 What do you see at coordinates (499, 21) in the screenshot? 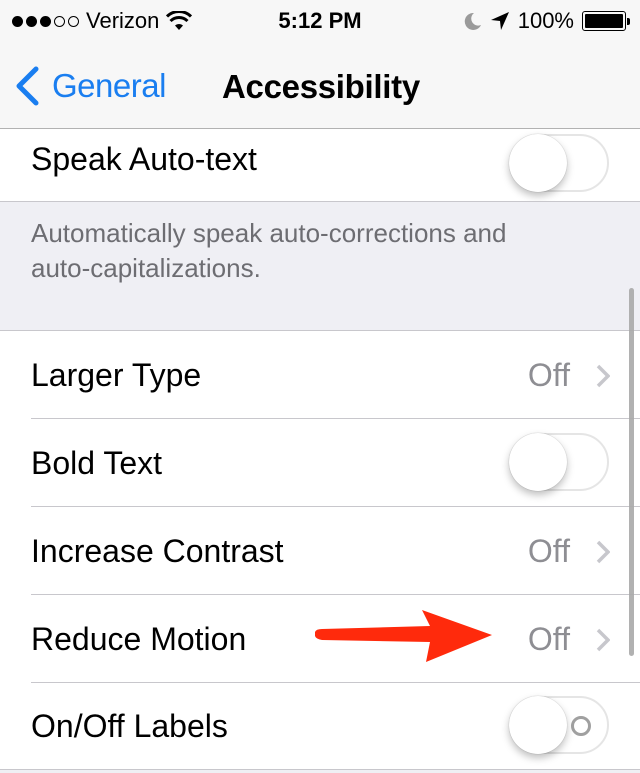
I see `location-arrow-icon` at bounding box center [499, 21].